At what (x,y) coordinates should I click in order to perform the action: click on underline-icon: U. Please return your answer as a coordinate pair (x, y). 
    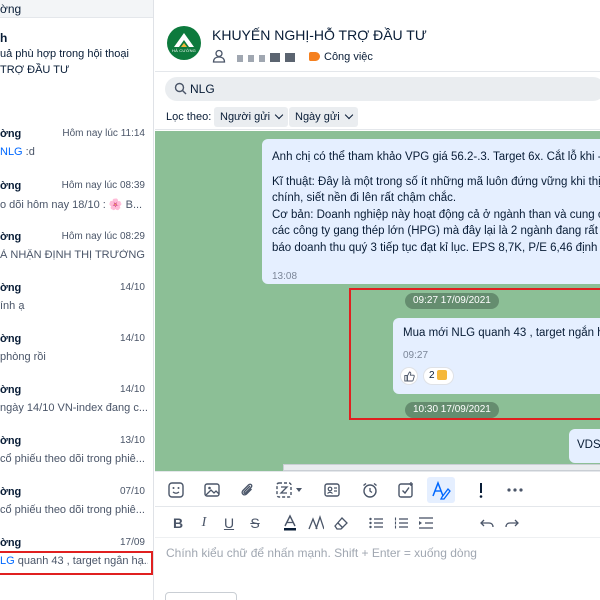
    Looking at the image, I should click on (229, 523).